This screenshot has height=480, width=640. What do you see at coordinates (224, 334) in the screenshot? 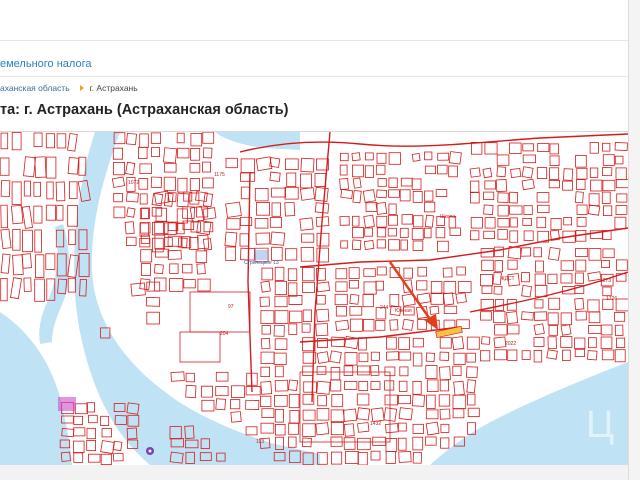
I see `parcel-number-label: 204` at bounding box center [224, 334].